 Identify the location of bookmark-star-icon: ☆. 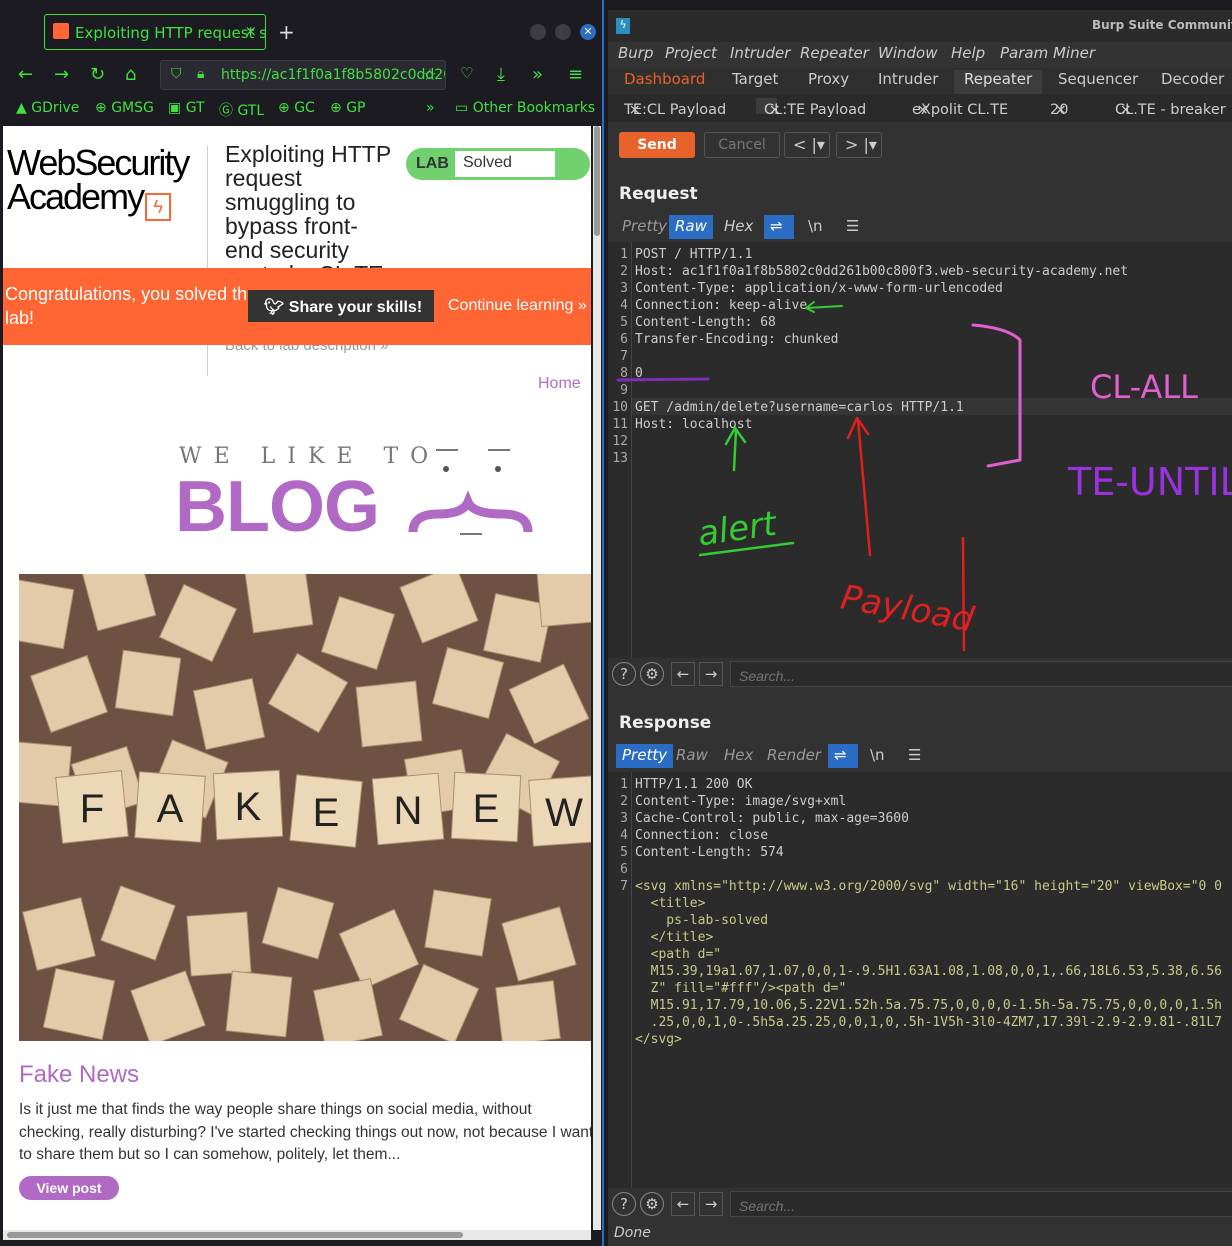
(430, 74).